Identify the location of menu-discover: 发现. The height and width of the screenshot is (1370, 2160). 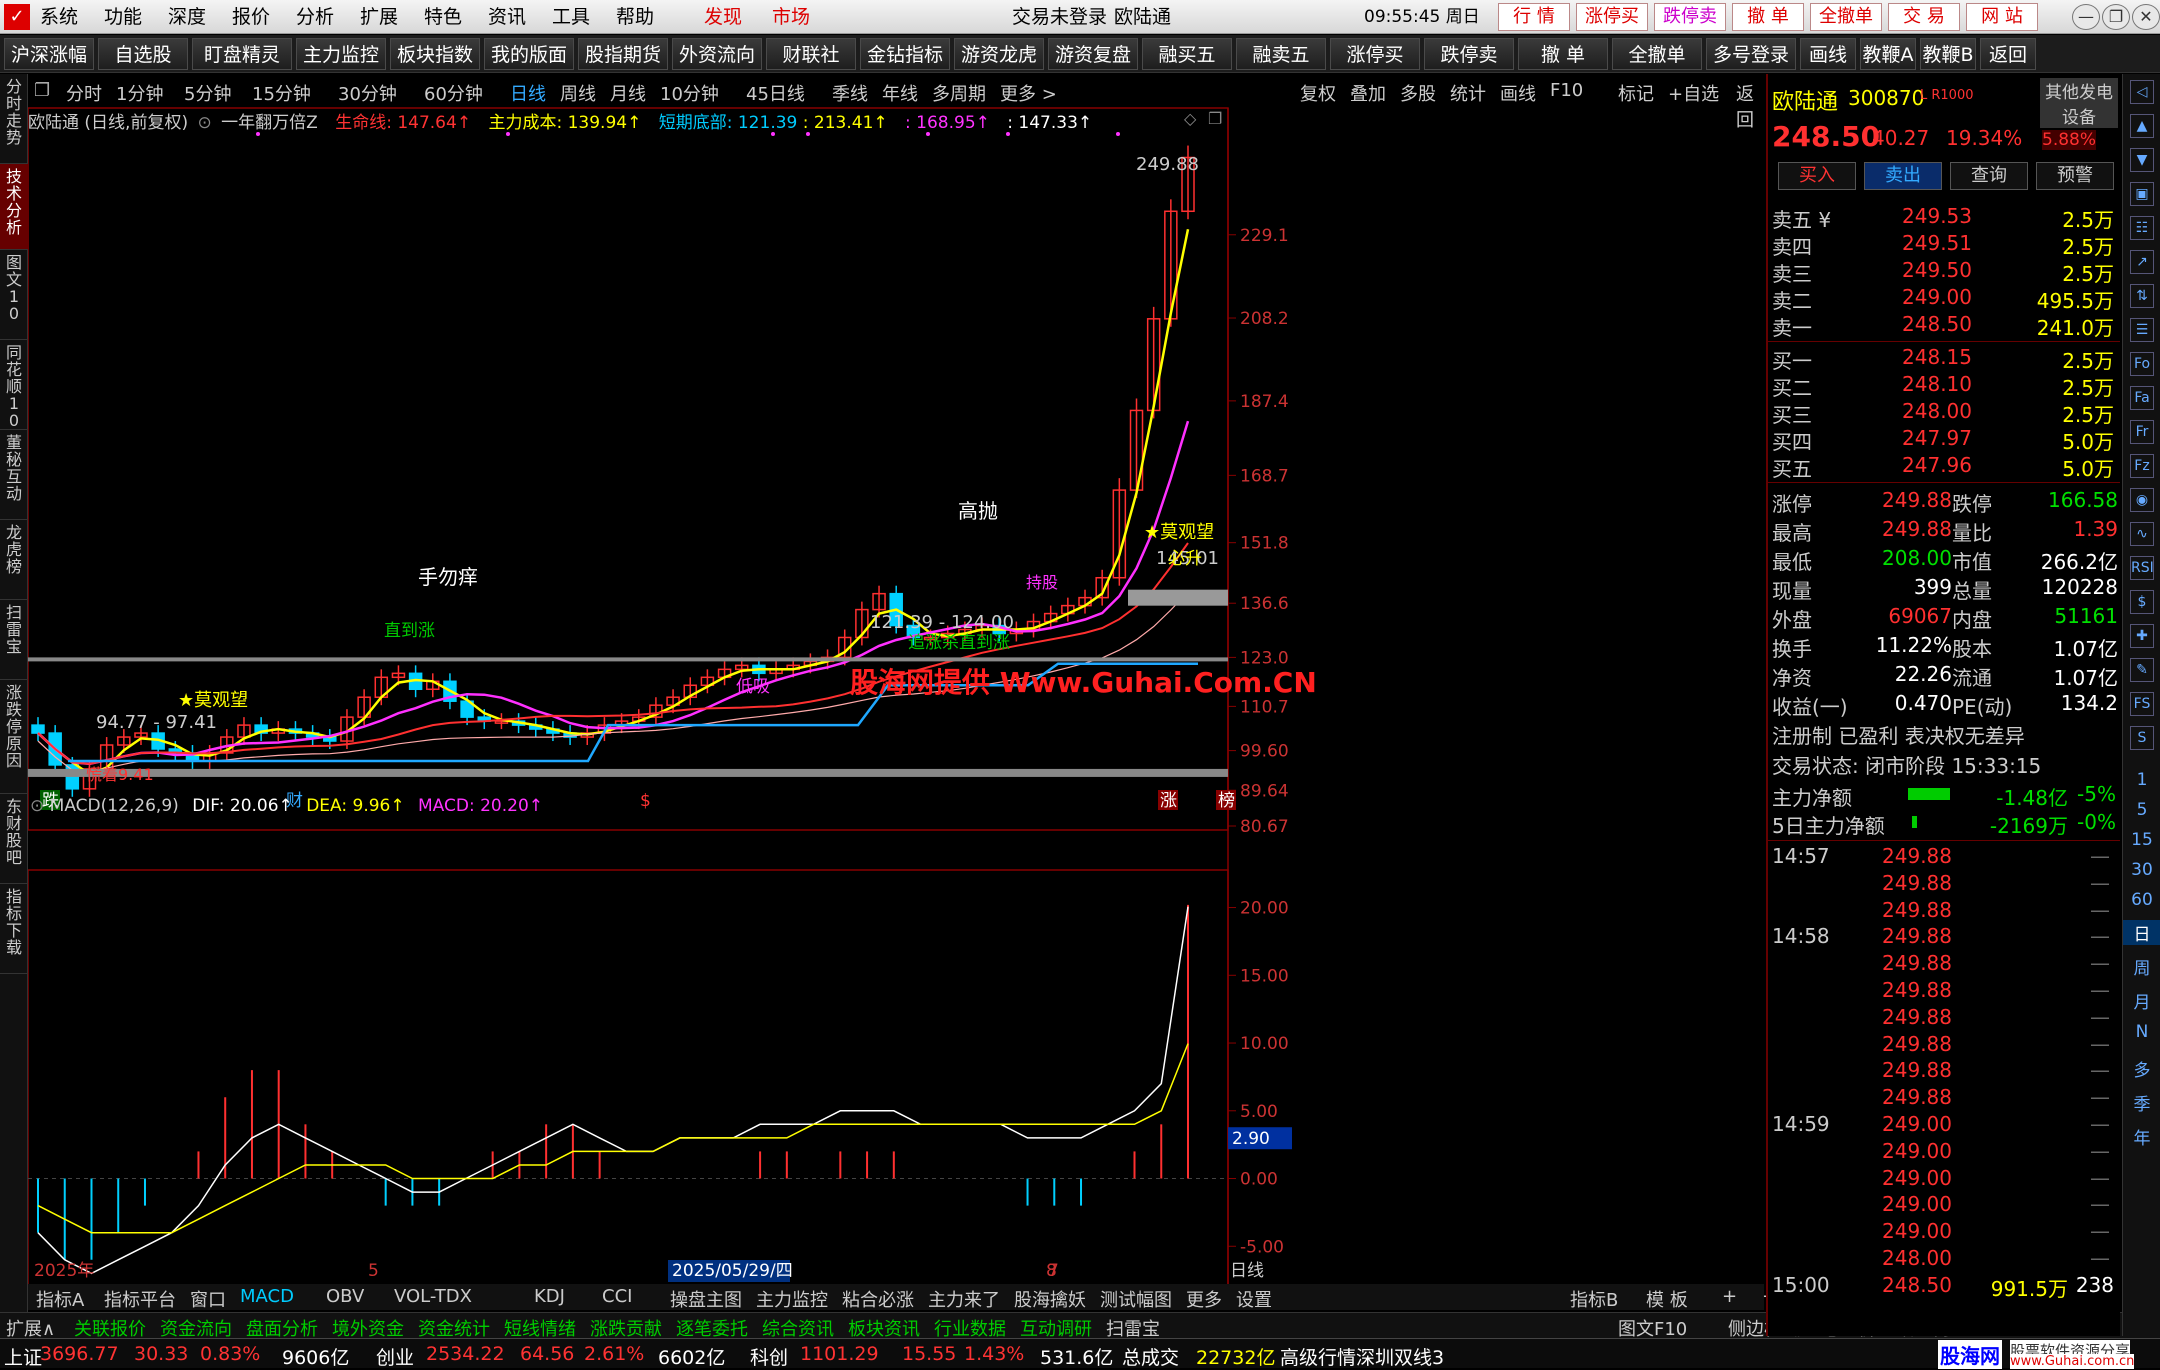
(723, 17).